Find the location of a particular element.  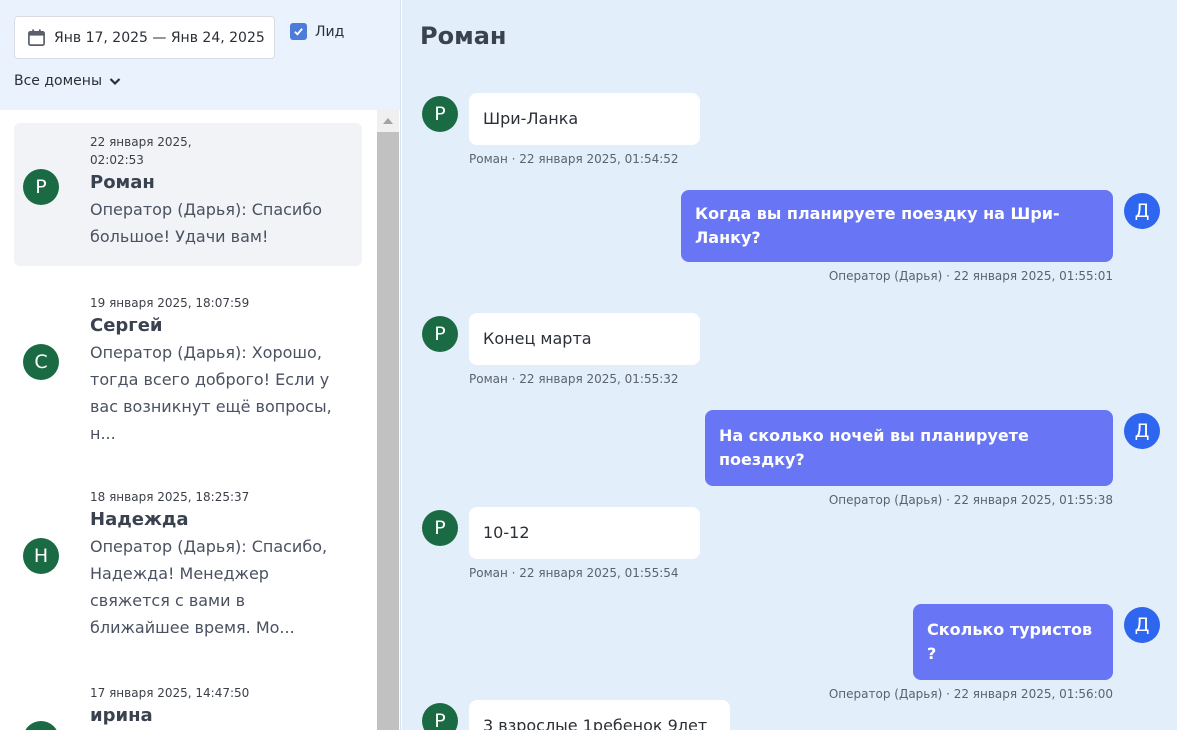

lead-filter: Лид is located at coordinates (317, 31).